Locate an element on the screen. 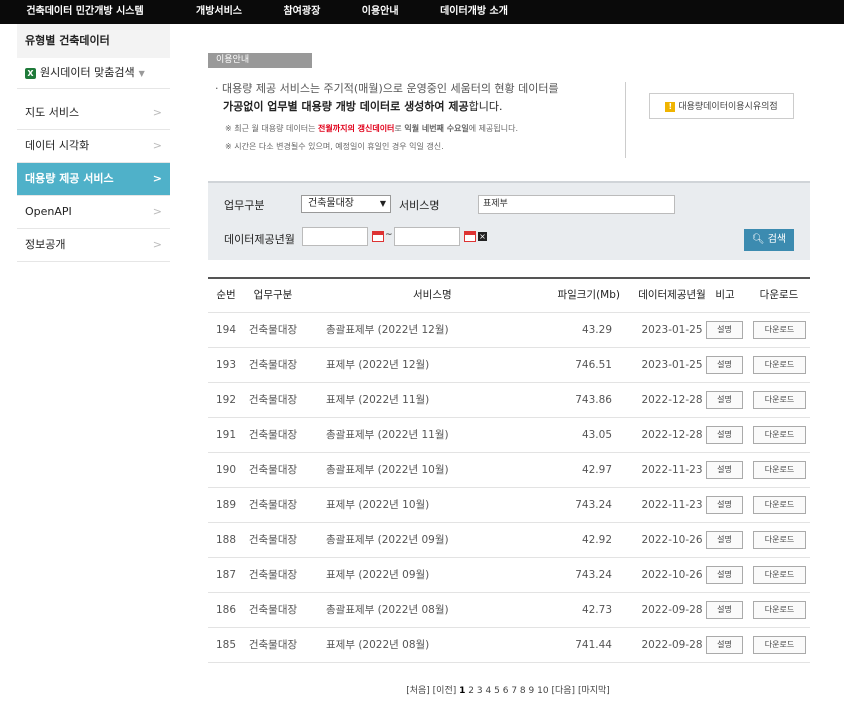  site-brand: 건축데이터 민간개방 시스템 is located at coordinates (85, 12).